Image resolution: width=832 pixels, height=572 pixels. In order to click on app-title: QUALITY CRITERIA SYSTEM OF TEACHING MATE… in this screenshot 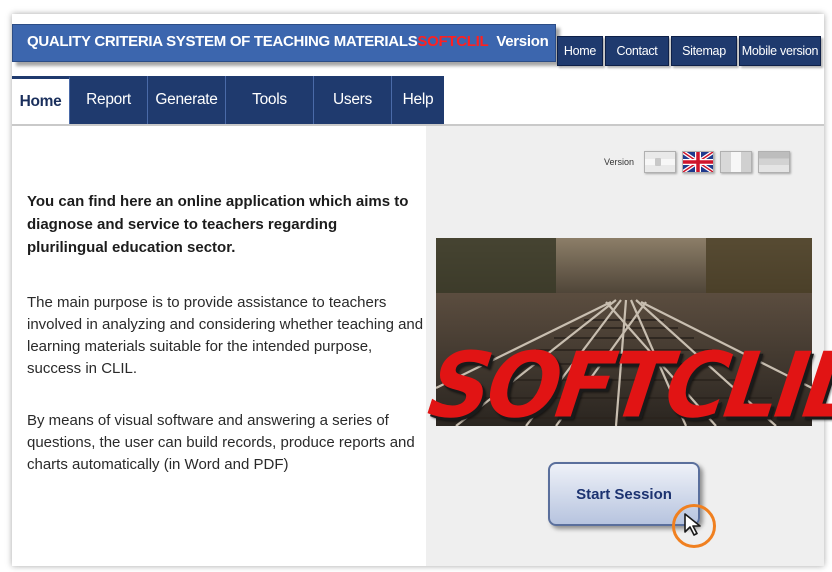, I will do `click(222, 41)`.